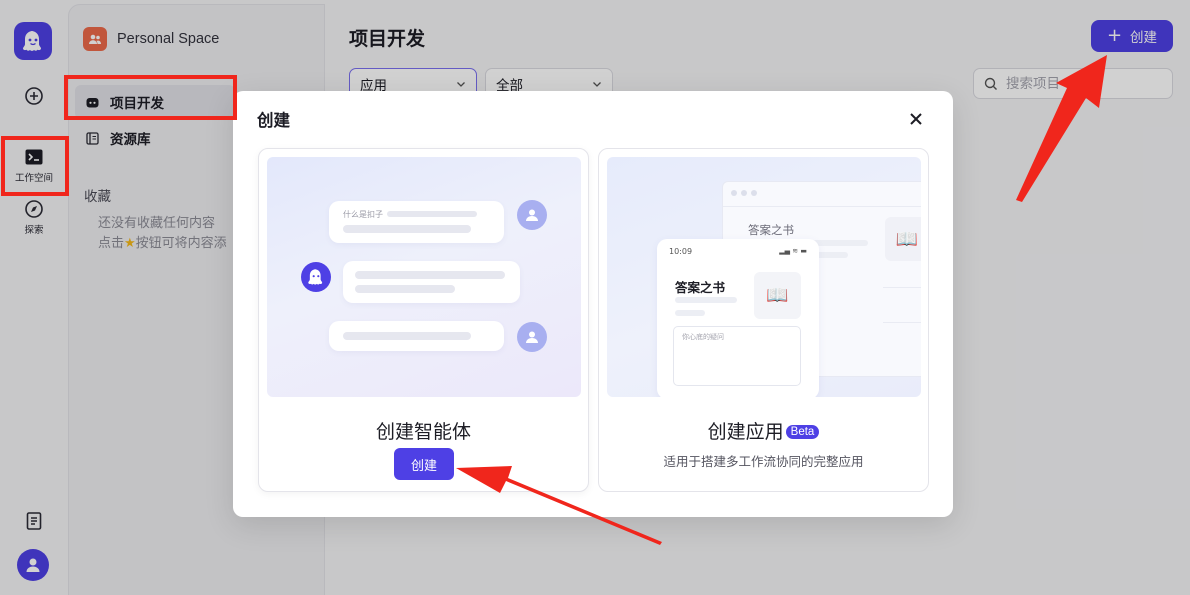 The width and height of the screenshot is (1190, 595). What do you see at coordinates (738, 318) in the screenshot?
I see `phone-mockup: 10:09 ▂▄ ≋ ▬ 答案之书 📖 你心底的疑问` at bounding box center [738, 318].